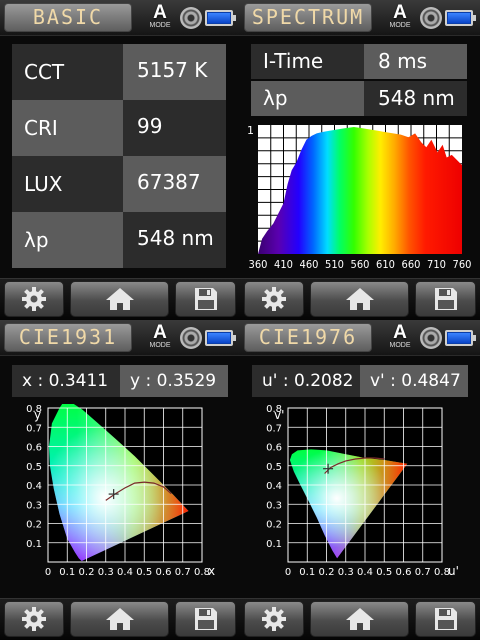  Describe the element at coordinates (359, 197) in the screenshot. I see `spectrum-chart: 1 360 410 460 510 560 610 660 710 760` at that location.